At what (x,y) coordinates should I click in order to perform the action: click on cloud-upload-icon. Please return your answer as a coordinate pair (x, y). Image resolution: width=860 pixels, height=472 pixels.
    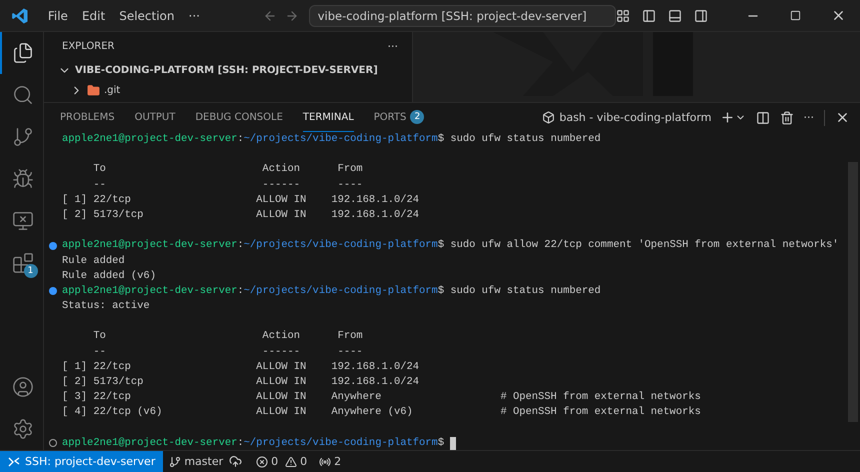
    Looking at the image, I should click on (235, 461).